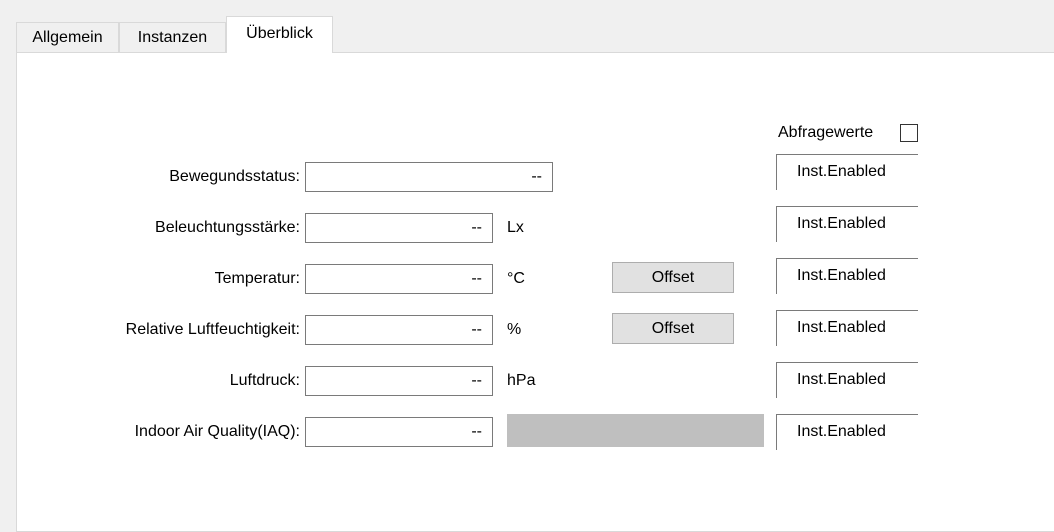 Image resolution: width=1054 pixels, height=532 pixels. I want to click on illuminance-field: --, so click(399, 228).